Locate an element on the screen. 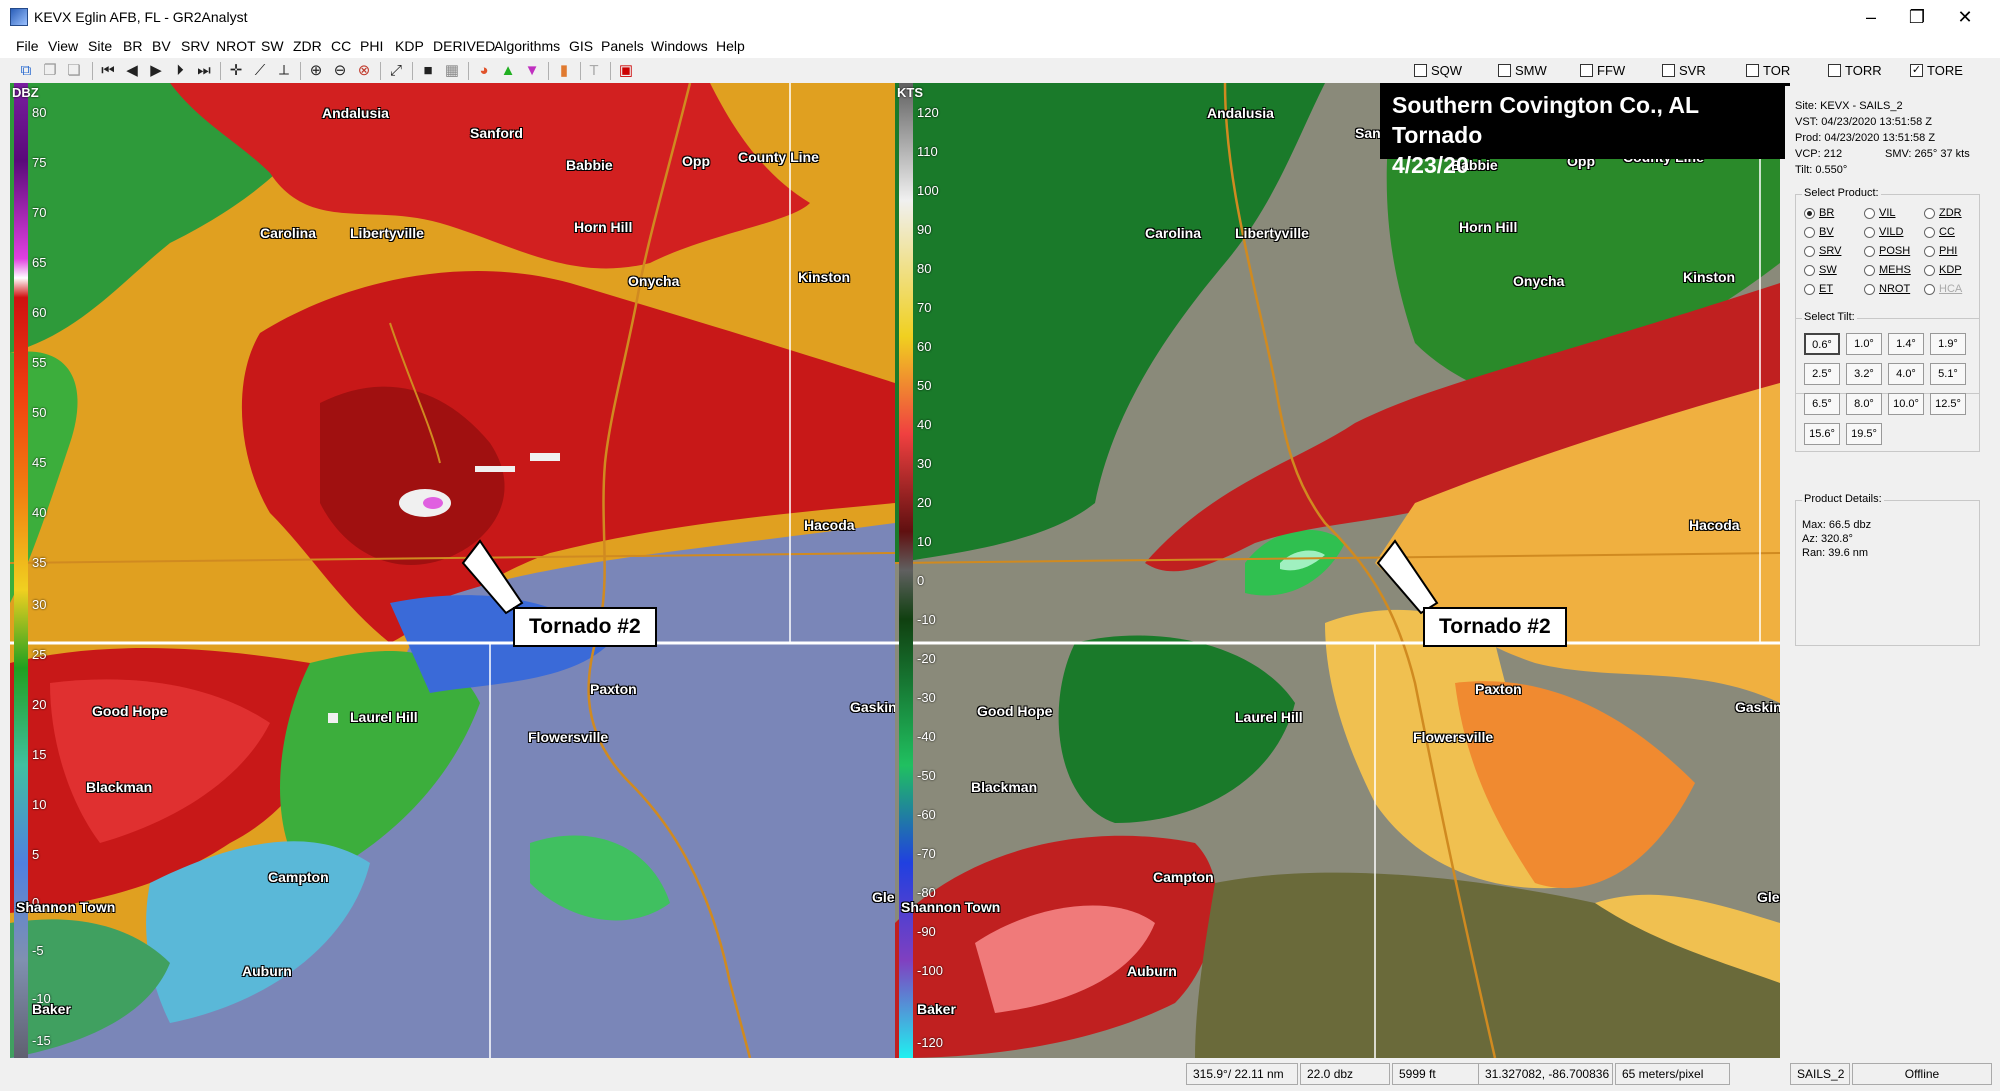 This screenshot has height=1091, width=2000. tilt-button: 4.0° is located at coordinates (1906, 374).